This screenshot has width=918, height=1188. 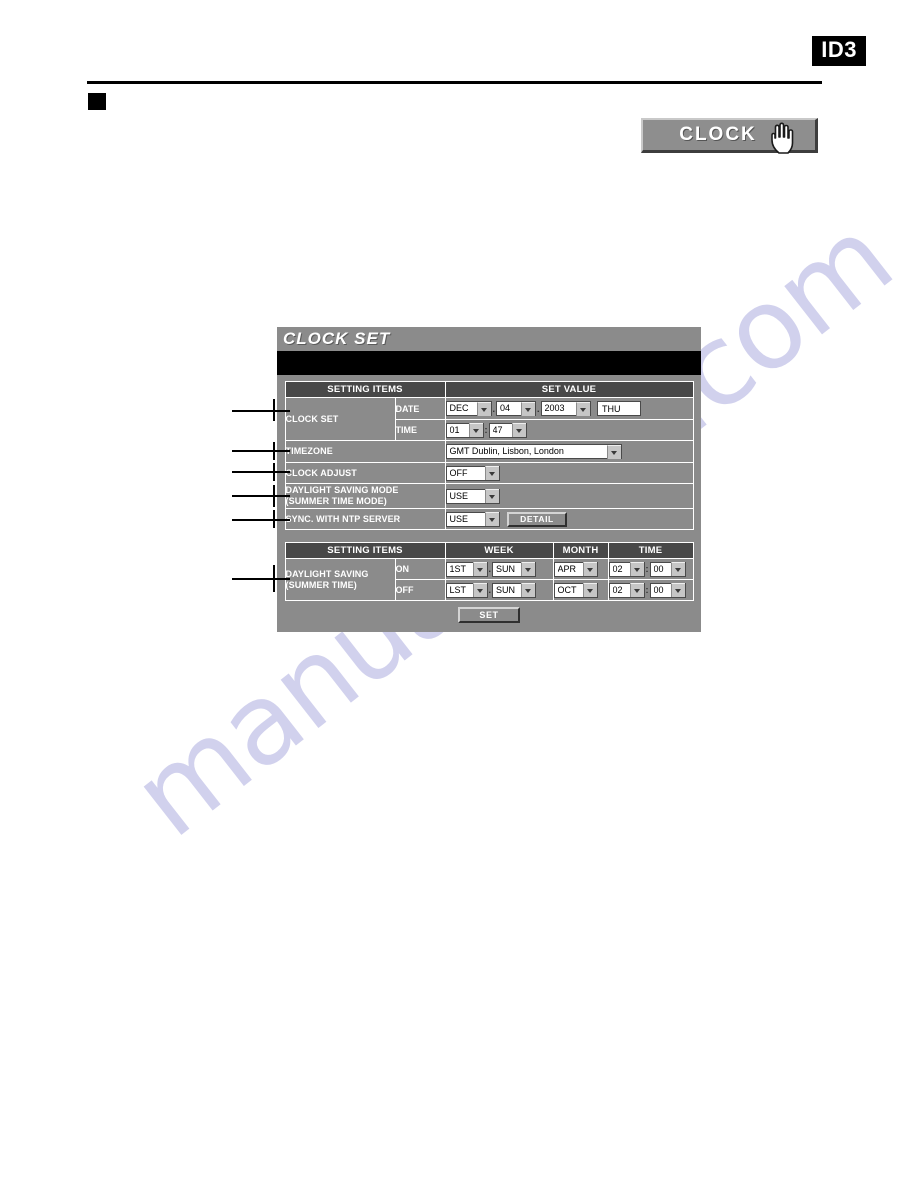 I want to click on dst-off-week-ordinal-value: LST, so click(x=458, y=589).